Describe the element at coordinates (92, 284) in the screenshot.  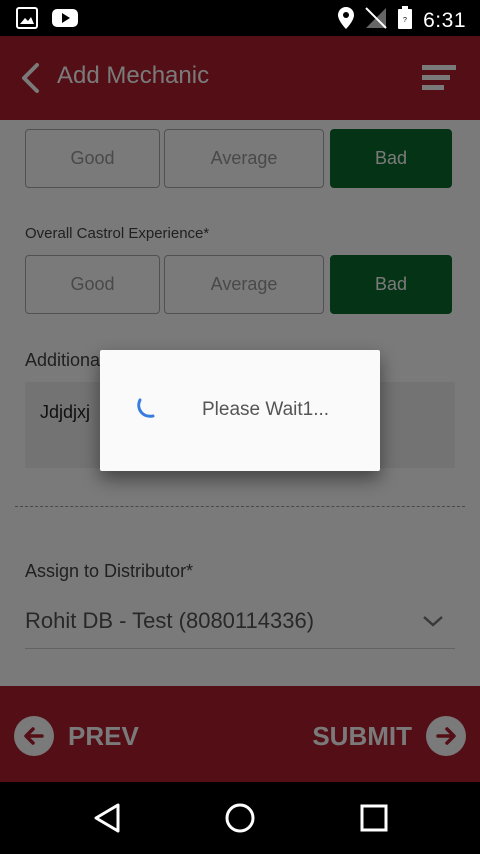
I see `overall-good-button: Good` at that location.